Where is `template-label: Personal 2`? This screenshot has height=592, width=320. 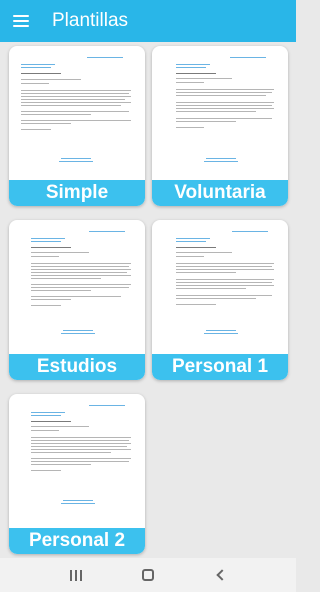 template-label: Personal 2 is located at coordinates (77, 541).